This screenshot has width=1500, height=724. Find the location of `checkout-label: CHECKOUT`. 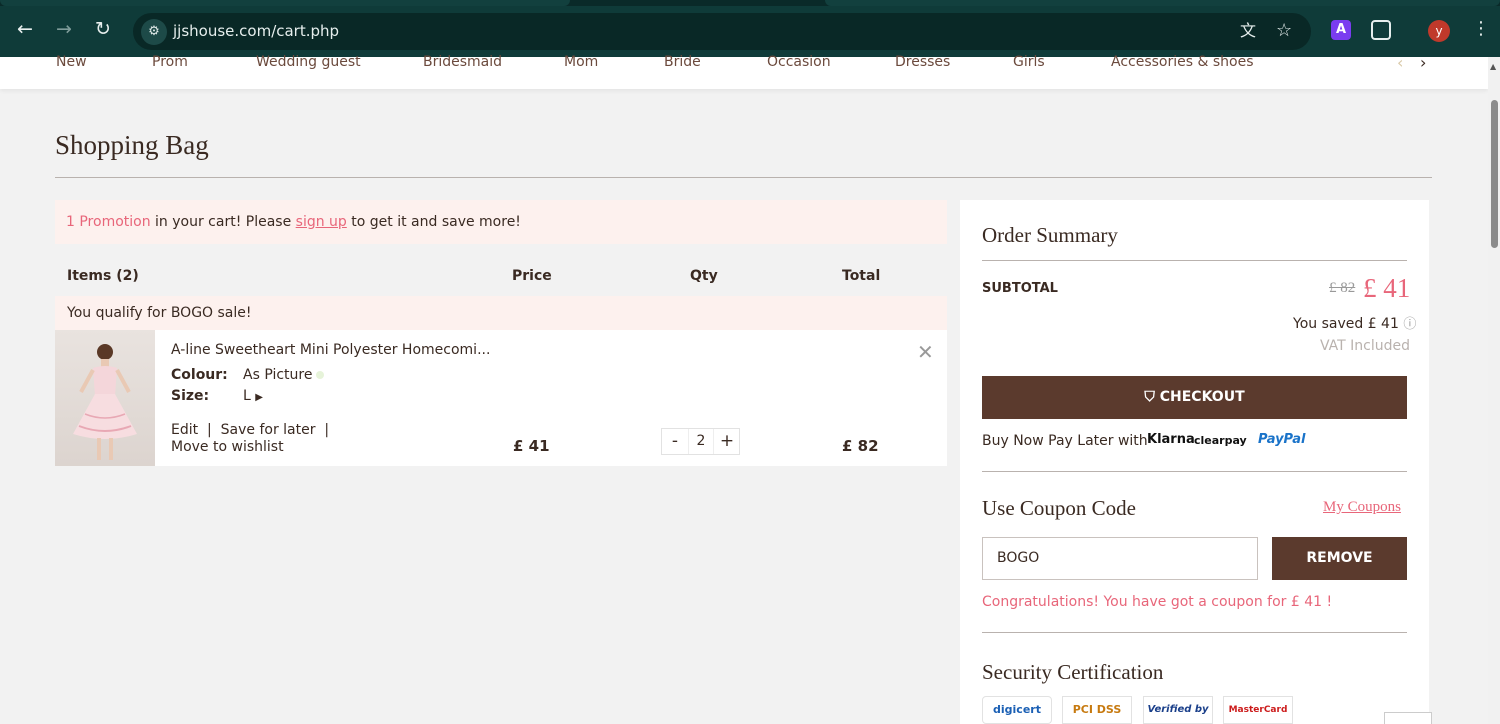

checkout-label: CHECKOUT is located at coordinates (1202, 397).